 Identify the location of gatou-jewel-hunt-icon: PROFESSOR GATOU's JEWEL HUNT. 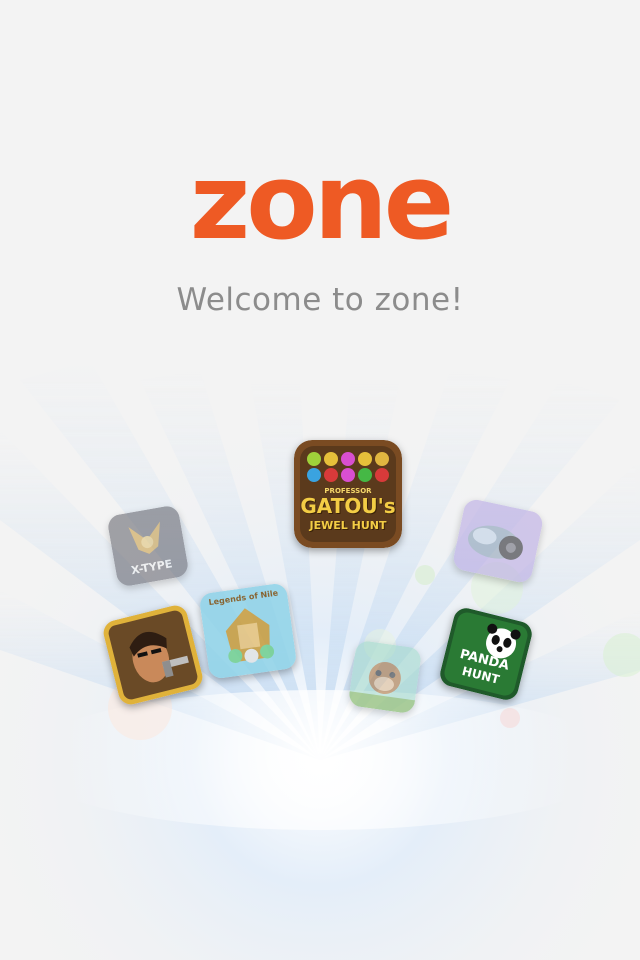
(348, 494).